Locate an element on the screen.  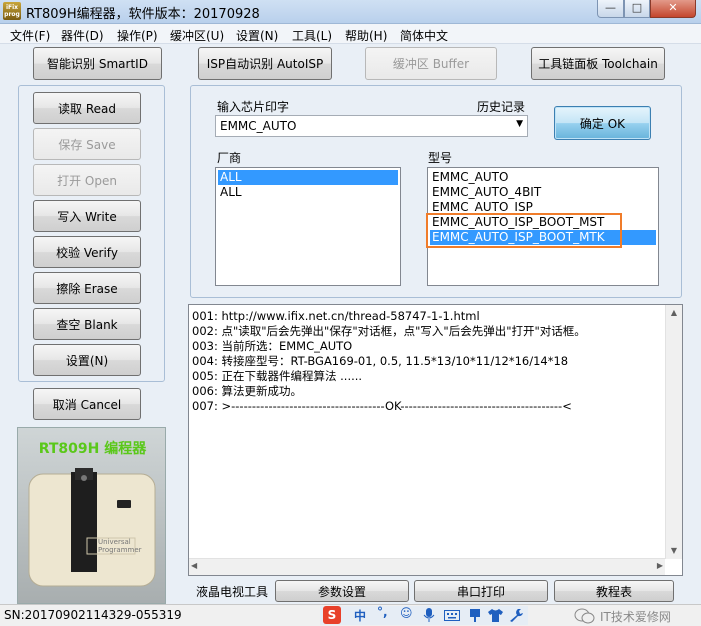
buffer-button: 缓冲区 Buffer is located at coordinates (431, 63).